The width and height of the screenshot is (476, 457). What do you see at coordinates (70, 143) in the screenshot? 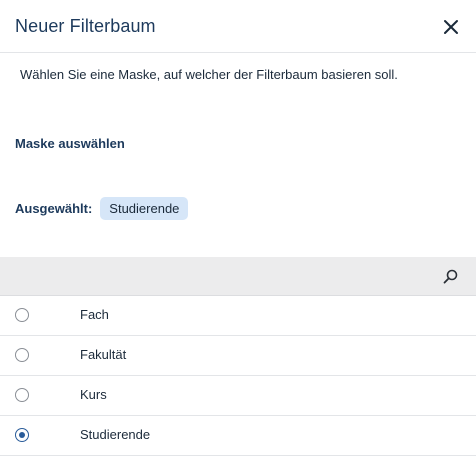
I see `section-title-select-mask: Maske auswählen` at bounding box center [70, 143].